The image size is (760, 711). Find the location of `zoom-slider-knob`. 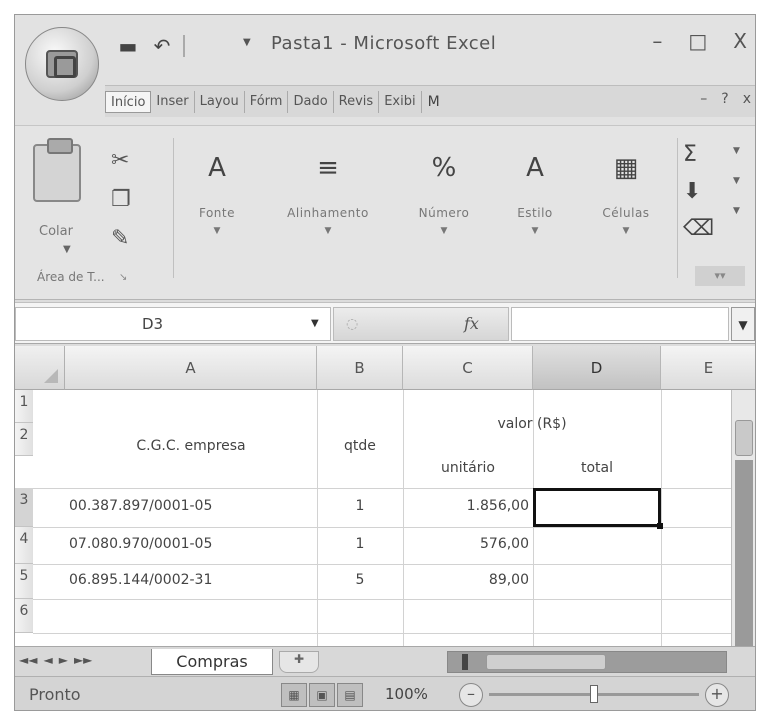

zoom-slider-knob is located at coordinates (594, 694).